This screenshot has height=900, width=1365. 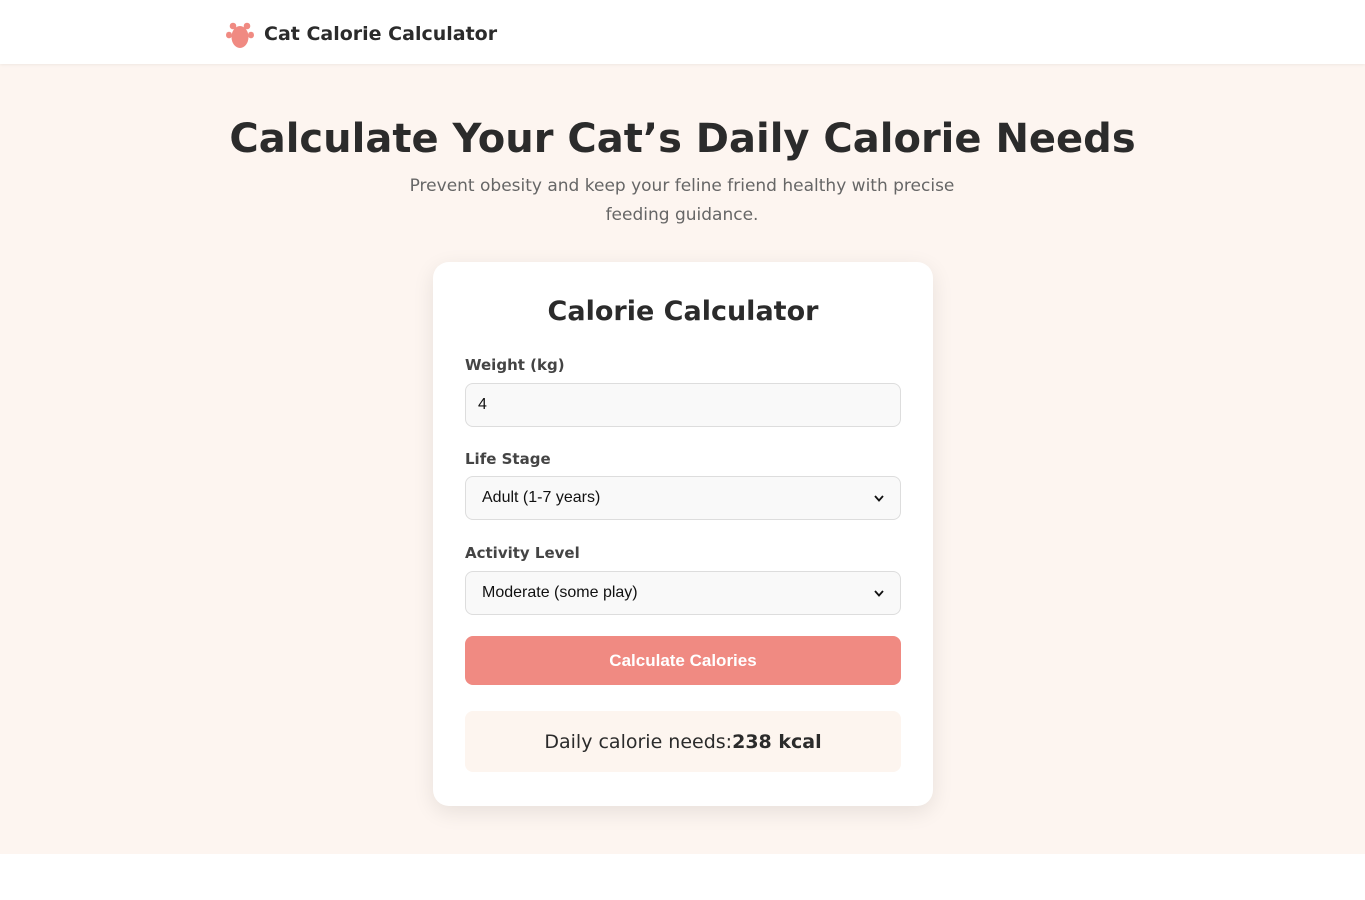 I want to click on life-stage-label: Life Stage, so click(x=508, y=459).